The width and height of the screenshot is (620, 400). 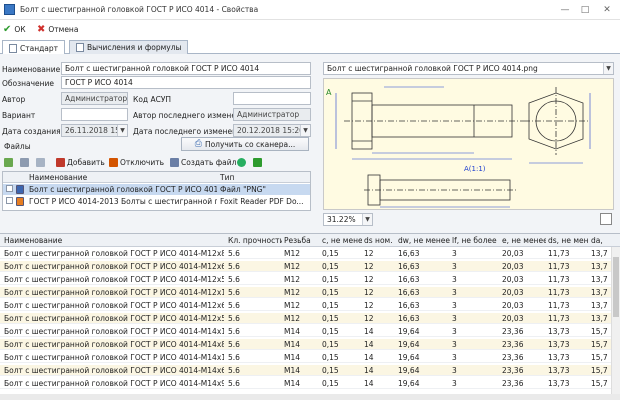 I want to click on zoom-select: 31.22% ▼, so click(x=348, y=219).